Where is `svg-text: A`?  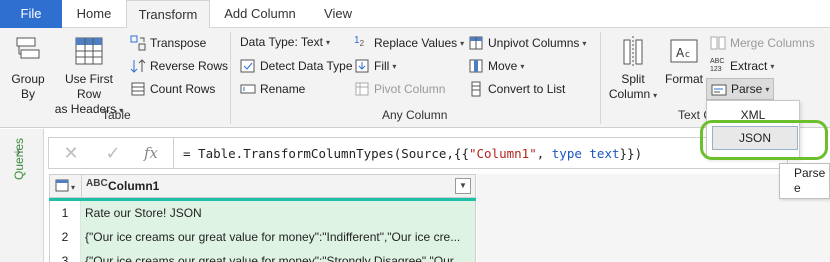 svg-text: A is located at coordinates (680, 53).